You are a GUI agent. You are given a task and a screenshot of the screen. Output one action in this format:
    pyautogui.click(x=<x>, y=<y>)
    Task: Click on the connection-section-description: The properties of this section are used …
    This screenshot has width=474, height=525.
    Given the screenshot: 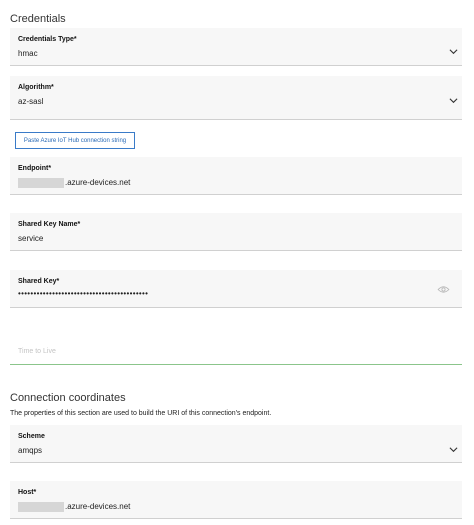 What is the action you would take?
    pyautogui.click(x=141, y=413)
    